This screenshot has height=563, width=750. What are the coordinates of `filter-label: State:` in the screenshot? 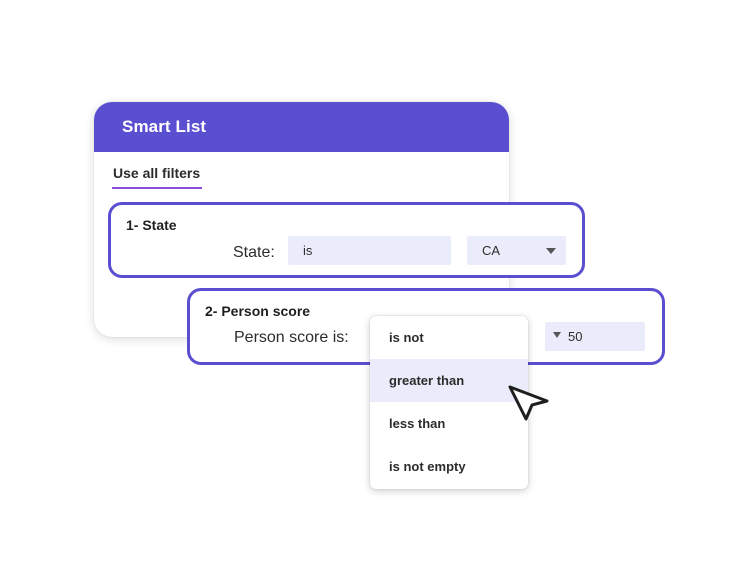 It's located at (254, 252).